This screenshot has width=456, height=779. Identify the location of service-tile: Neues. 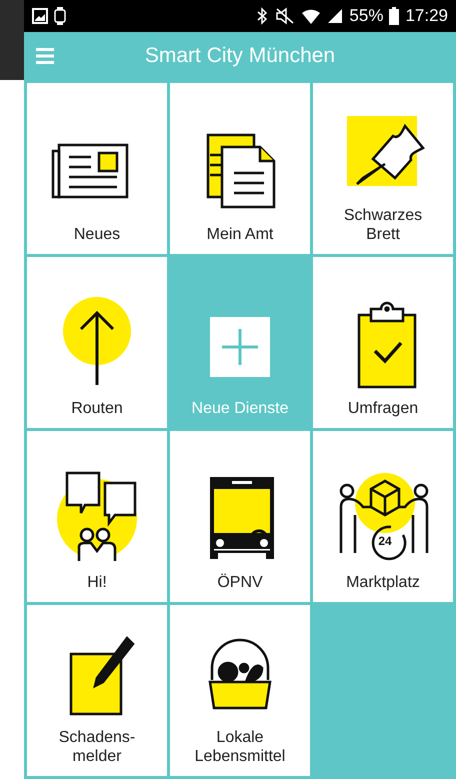
(97, 168).